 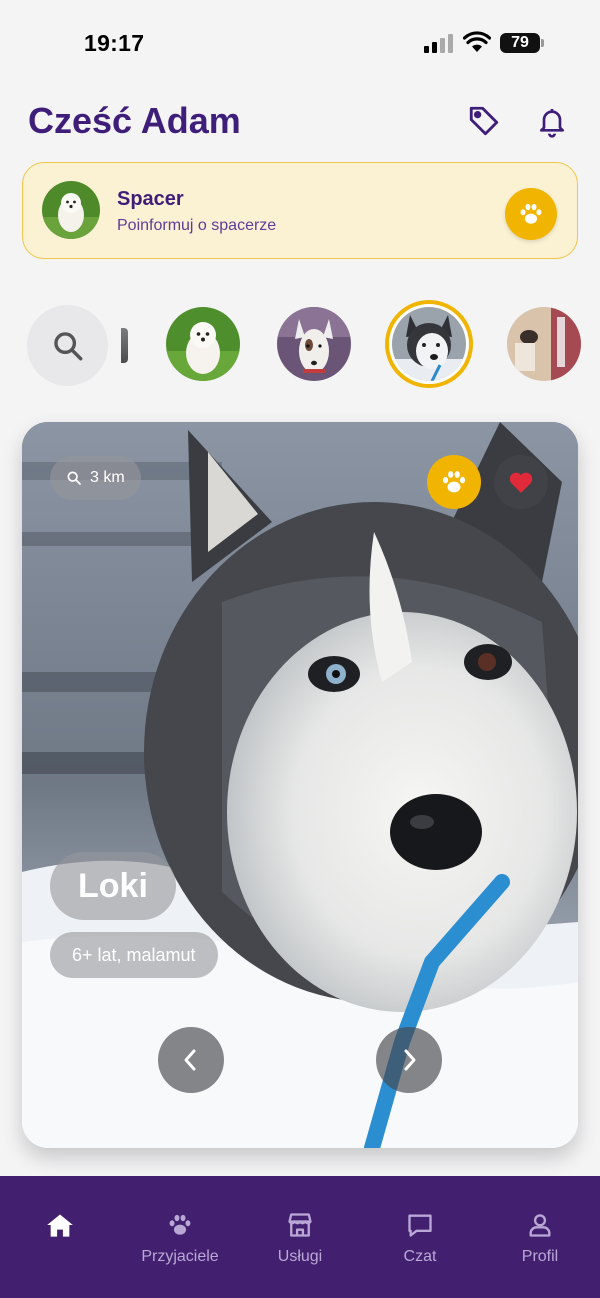 What do you see at coordinates (300, 1225) in the screenshot?
I see `store-icon` at bounding box center [300, 1225].